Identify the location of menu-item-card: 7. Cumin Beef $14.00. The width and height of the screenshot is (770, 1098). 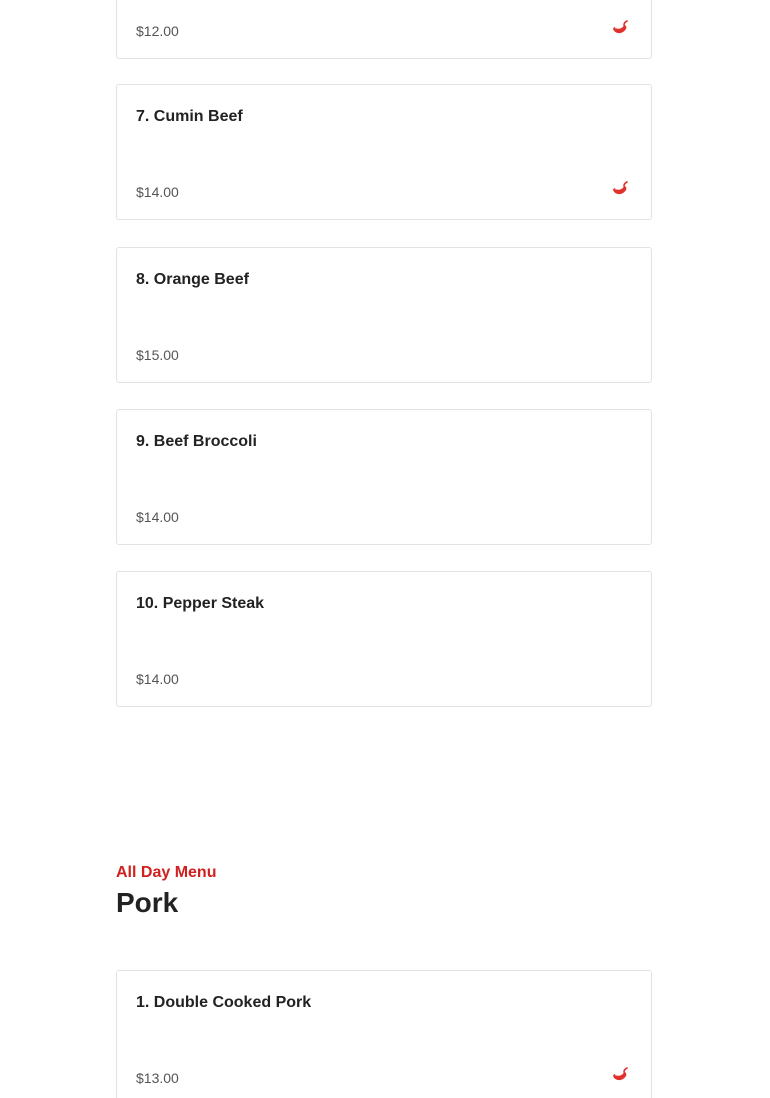
(384, 152).